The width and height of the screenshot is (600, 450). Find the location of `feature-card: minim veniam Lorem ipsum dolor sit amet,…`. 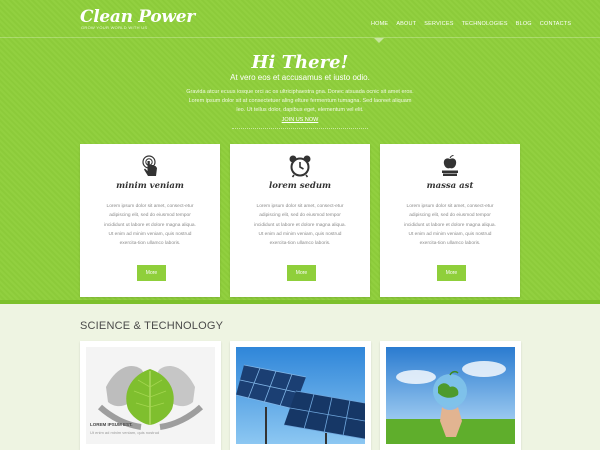

feature-card: minim veniam Lorem ipsum dolor sit amet,… is located at coordinates (150, 220).